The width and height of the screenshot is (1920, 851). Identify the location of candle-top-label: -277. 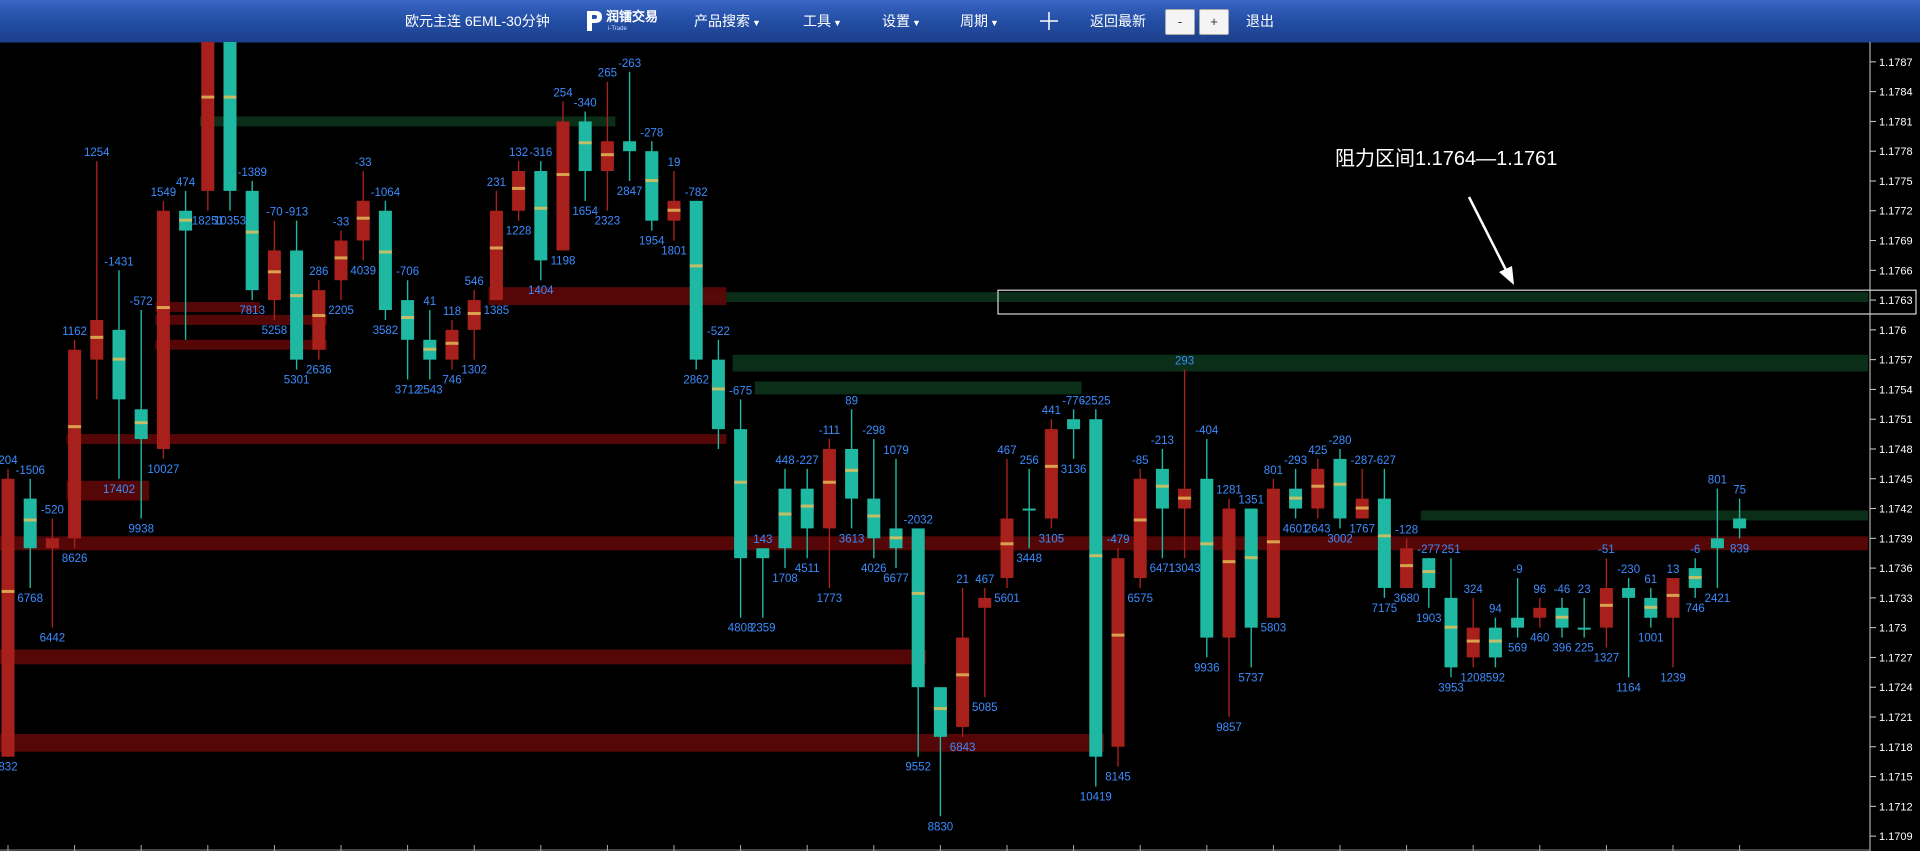
(1428, 550).